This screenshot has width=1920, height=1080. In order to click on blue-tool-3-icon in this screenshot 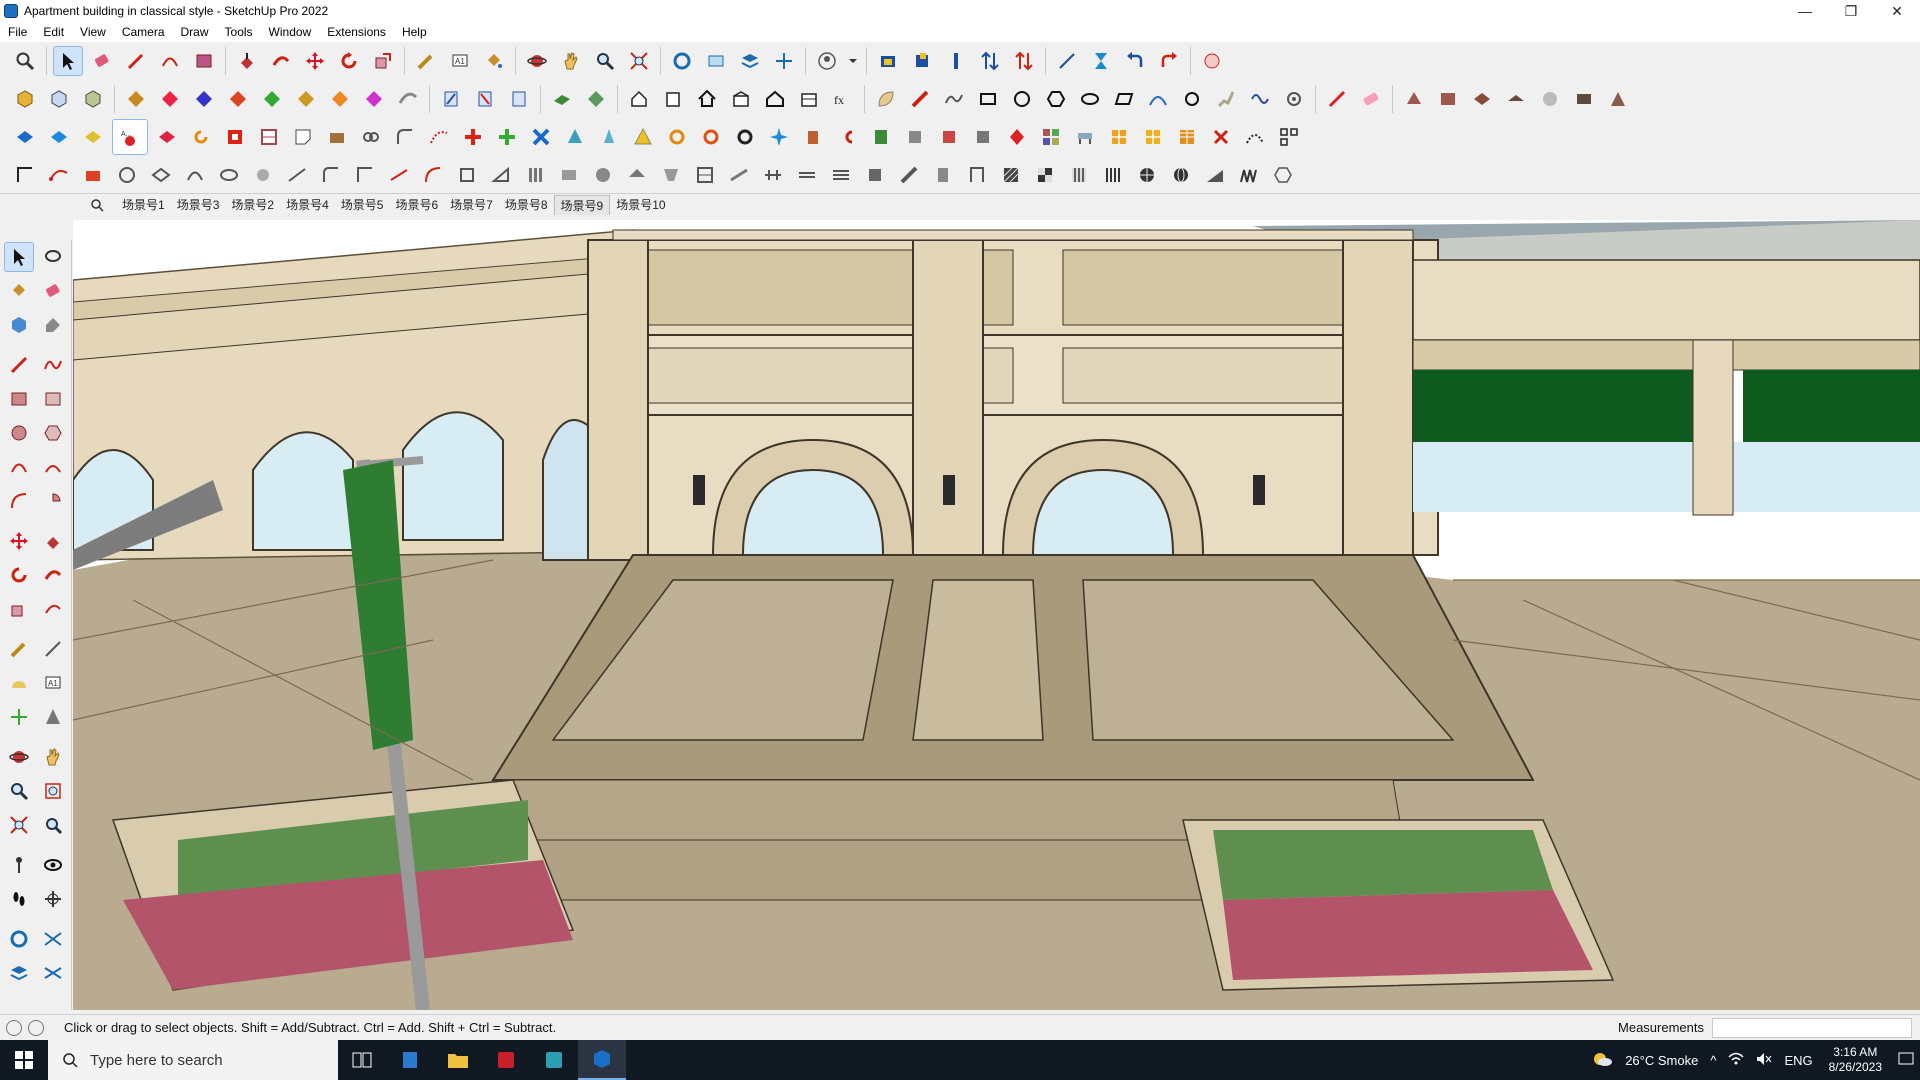, I will do `click(519, 99)`.